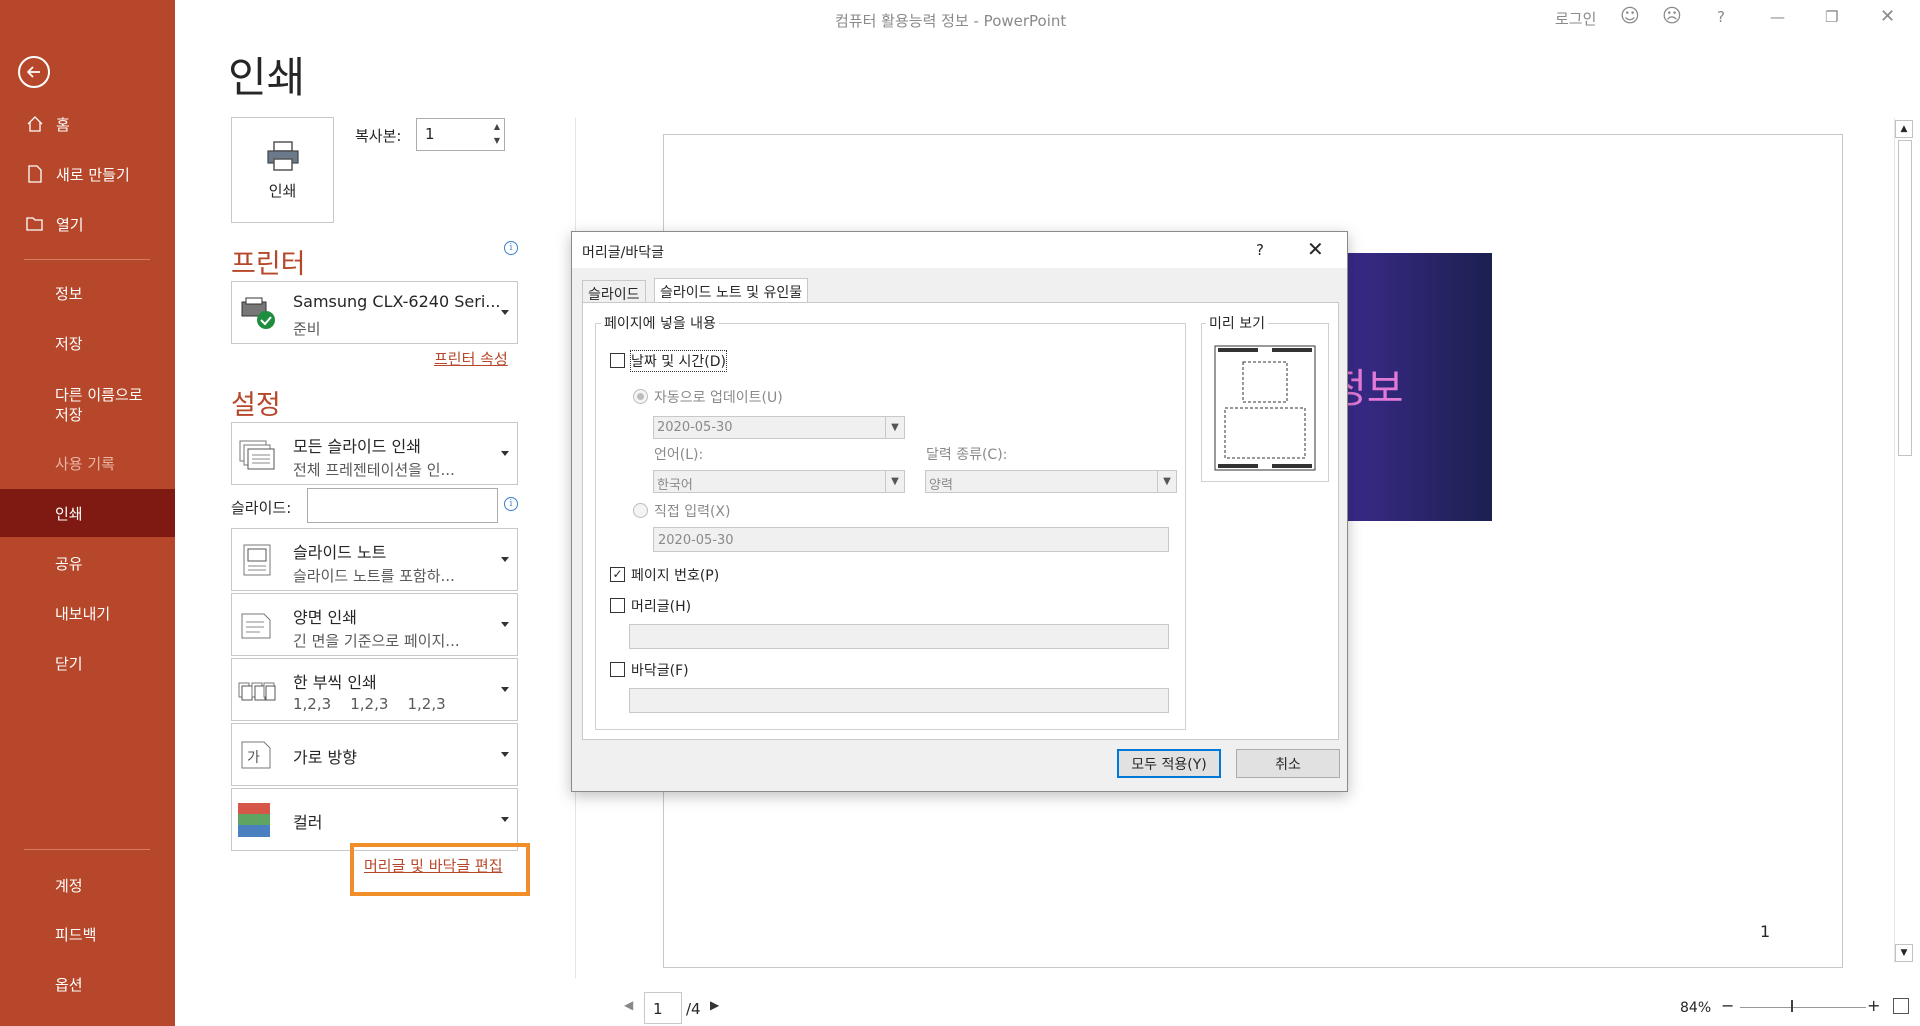 This screenshot has width=1920, height=1026. Describe the element at coordinates (731, 290) in the screenshot. I see `tab-notes-handouts: 슬라이드 노트 및 유인물` at that location.